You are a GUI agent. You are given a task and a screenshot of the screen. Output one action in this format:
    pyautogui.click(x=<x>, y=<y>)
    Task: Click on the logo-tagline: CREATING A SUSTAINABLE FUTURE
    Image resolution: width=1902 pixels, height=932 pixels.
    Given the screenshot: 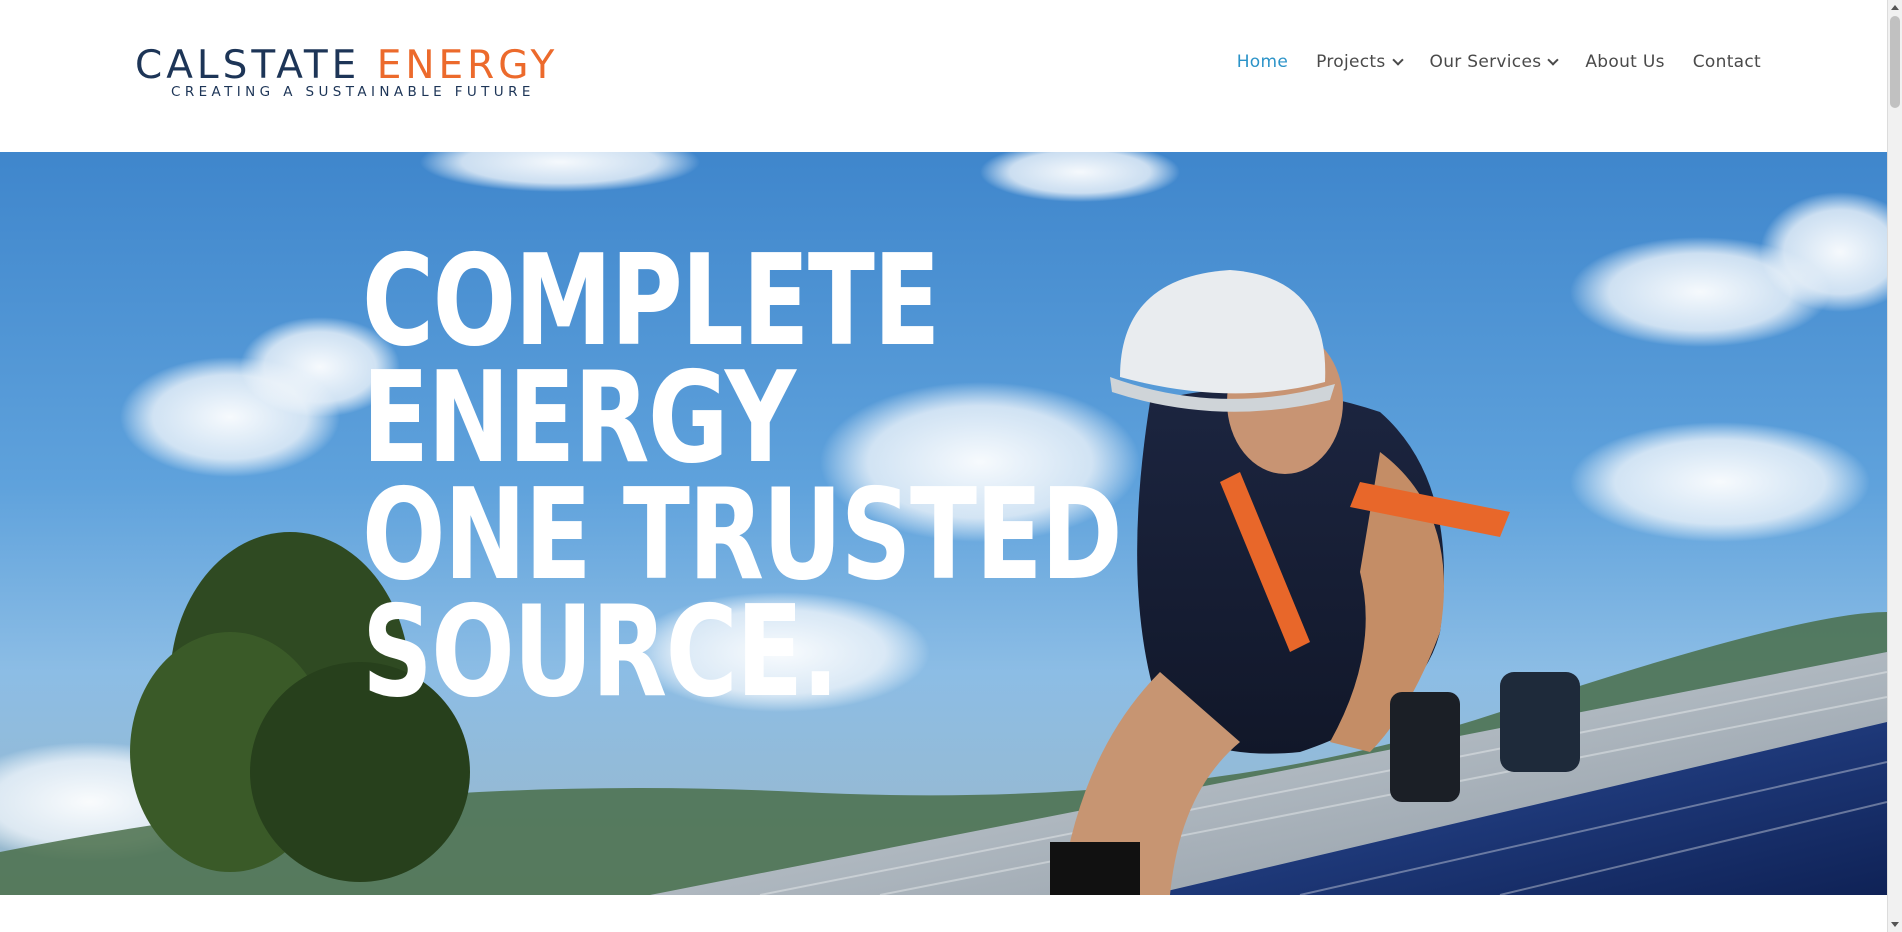 What is the action you would take?
    pyautogui.click(x=353, y=92)
    